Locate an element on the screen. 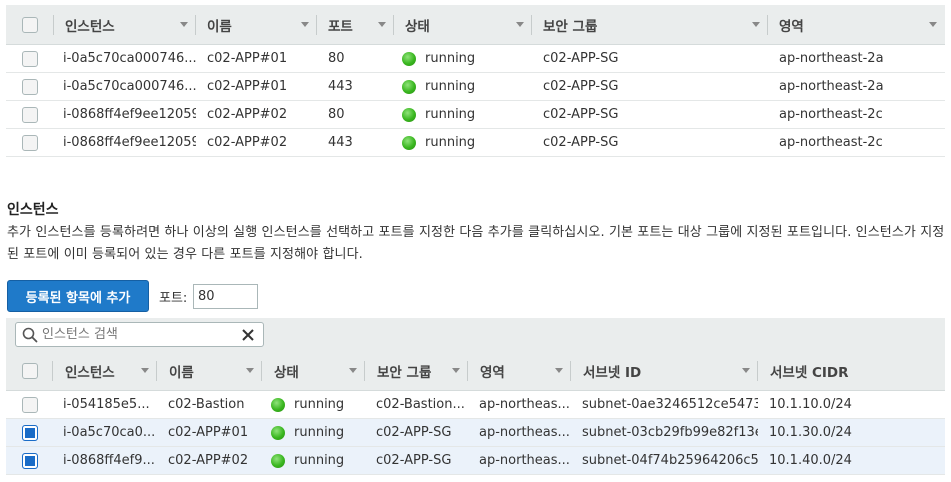 This screenshot has height=482, width=951. port-label: 포트: is located at coordinates (173, 298).